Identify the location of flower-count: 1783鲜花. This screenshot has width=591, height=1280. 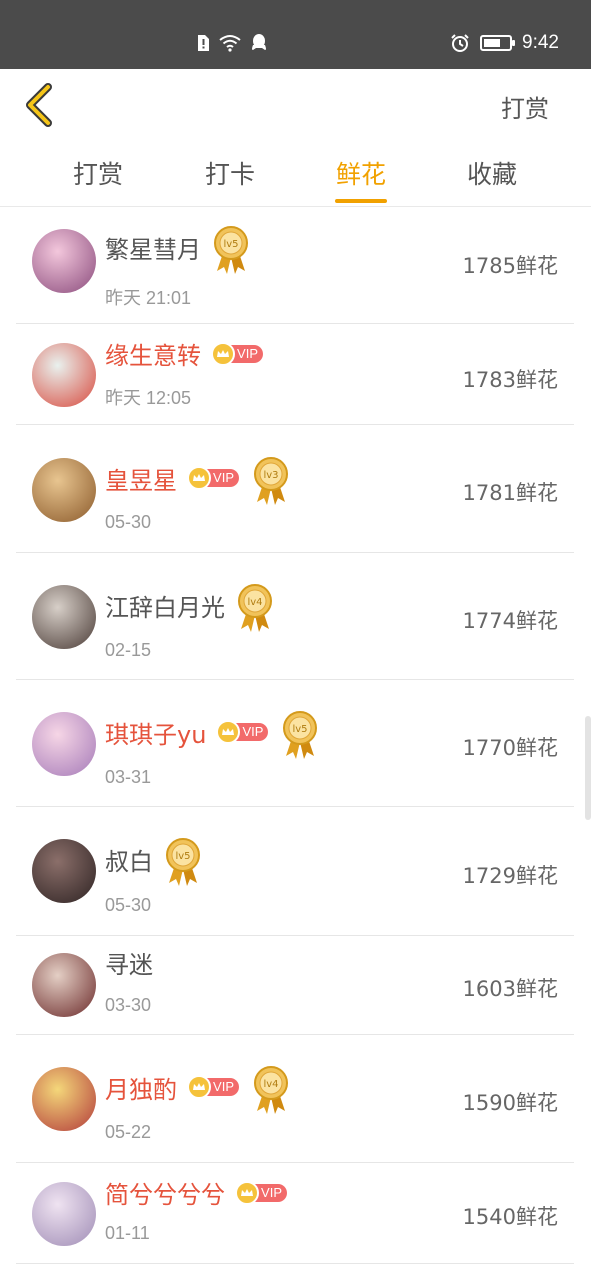
(510, 380).